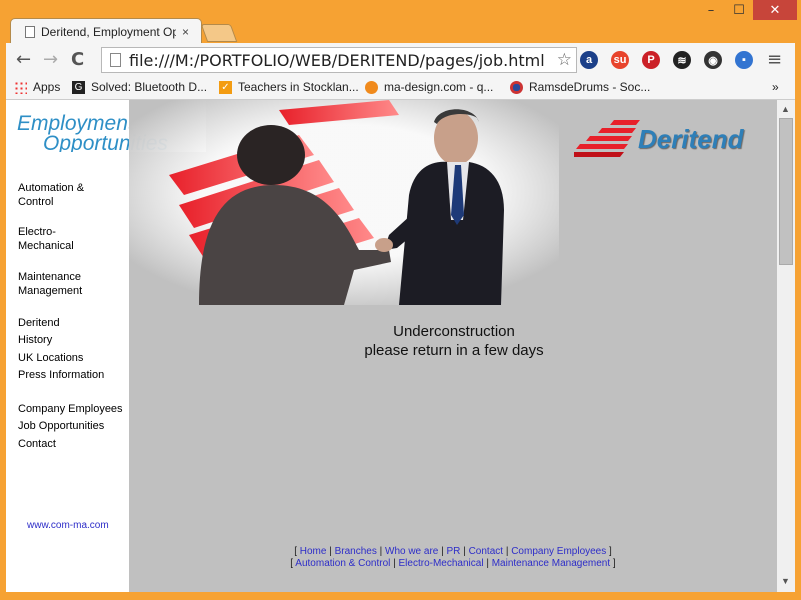 Image resolution: width=801 pixels, height=600 pixels. What do you see at coordinates (739, 10) in the screenshot?
I see `maximize-button: ☐` at bounding box center [739, 10].